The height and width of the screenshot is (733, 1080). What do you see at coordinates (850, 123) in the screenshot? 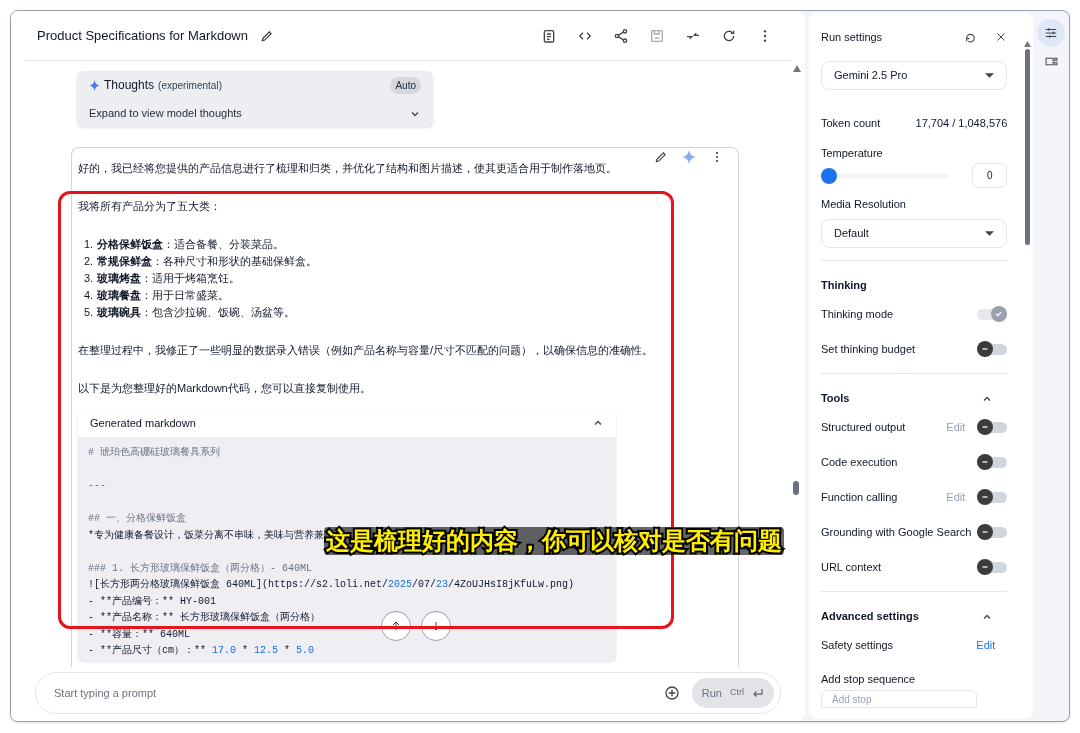
I see `token-count-label: Token count` at bounding box center [850, 123].